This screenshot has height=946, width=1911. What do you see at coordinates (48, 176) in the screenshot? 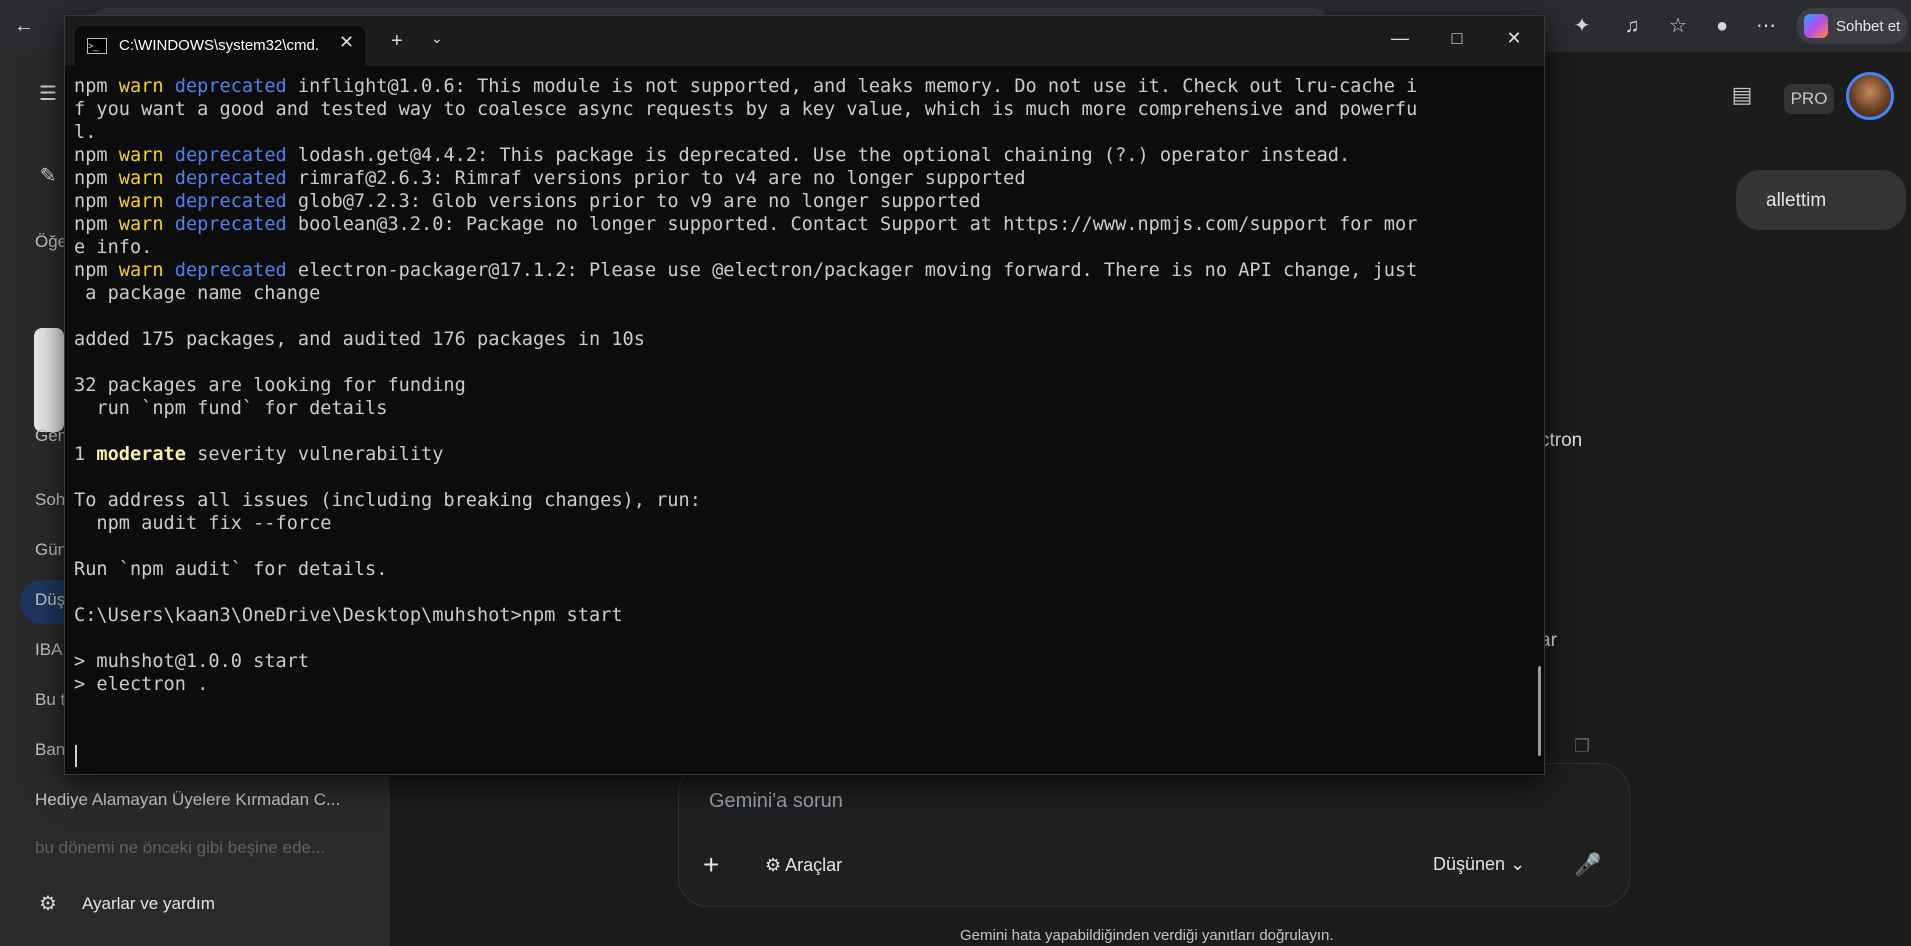
I see `new-chat-icon: ✎` at bounding box center [48, 176].